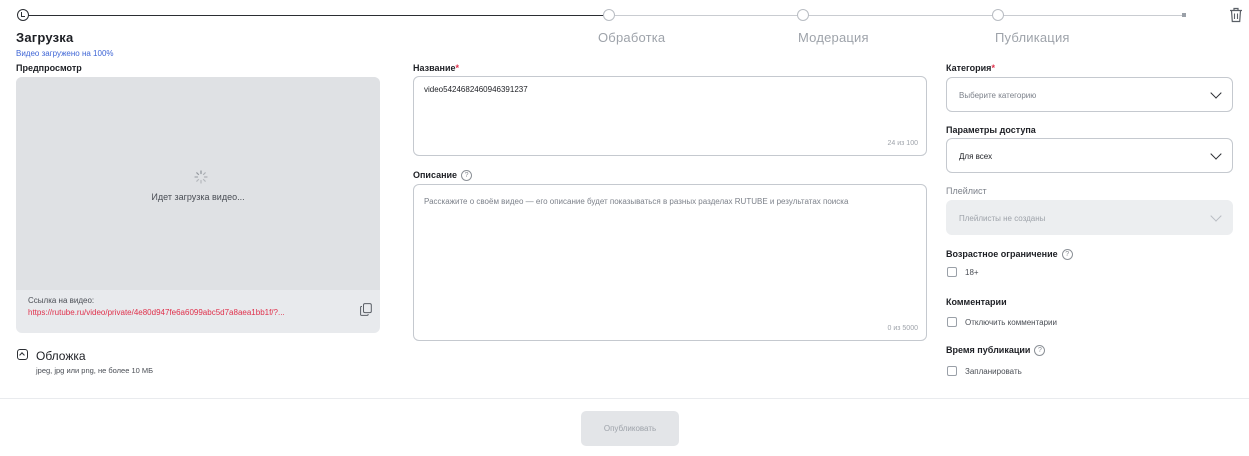  Describe the element at coordinates (976, 156) in the screenshot. I see `access-value: Для всех` at that location.